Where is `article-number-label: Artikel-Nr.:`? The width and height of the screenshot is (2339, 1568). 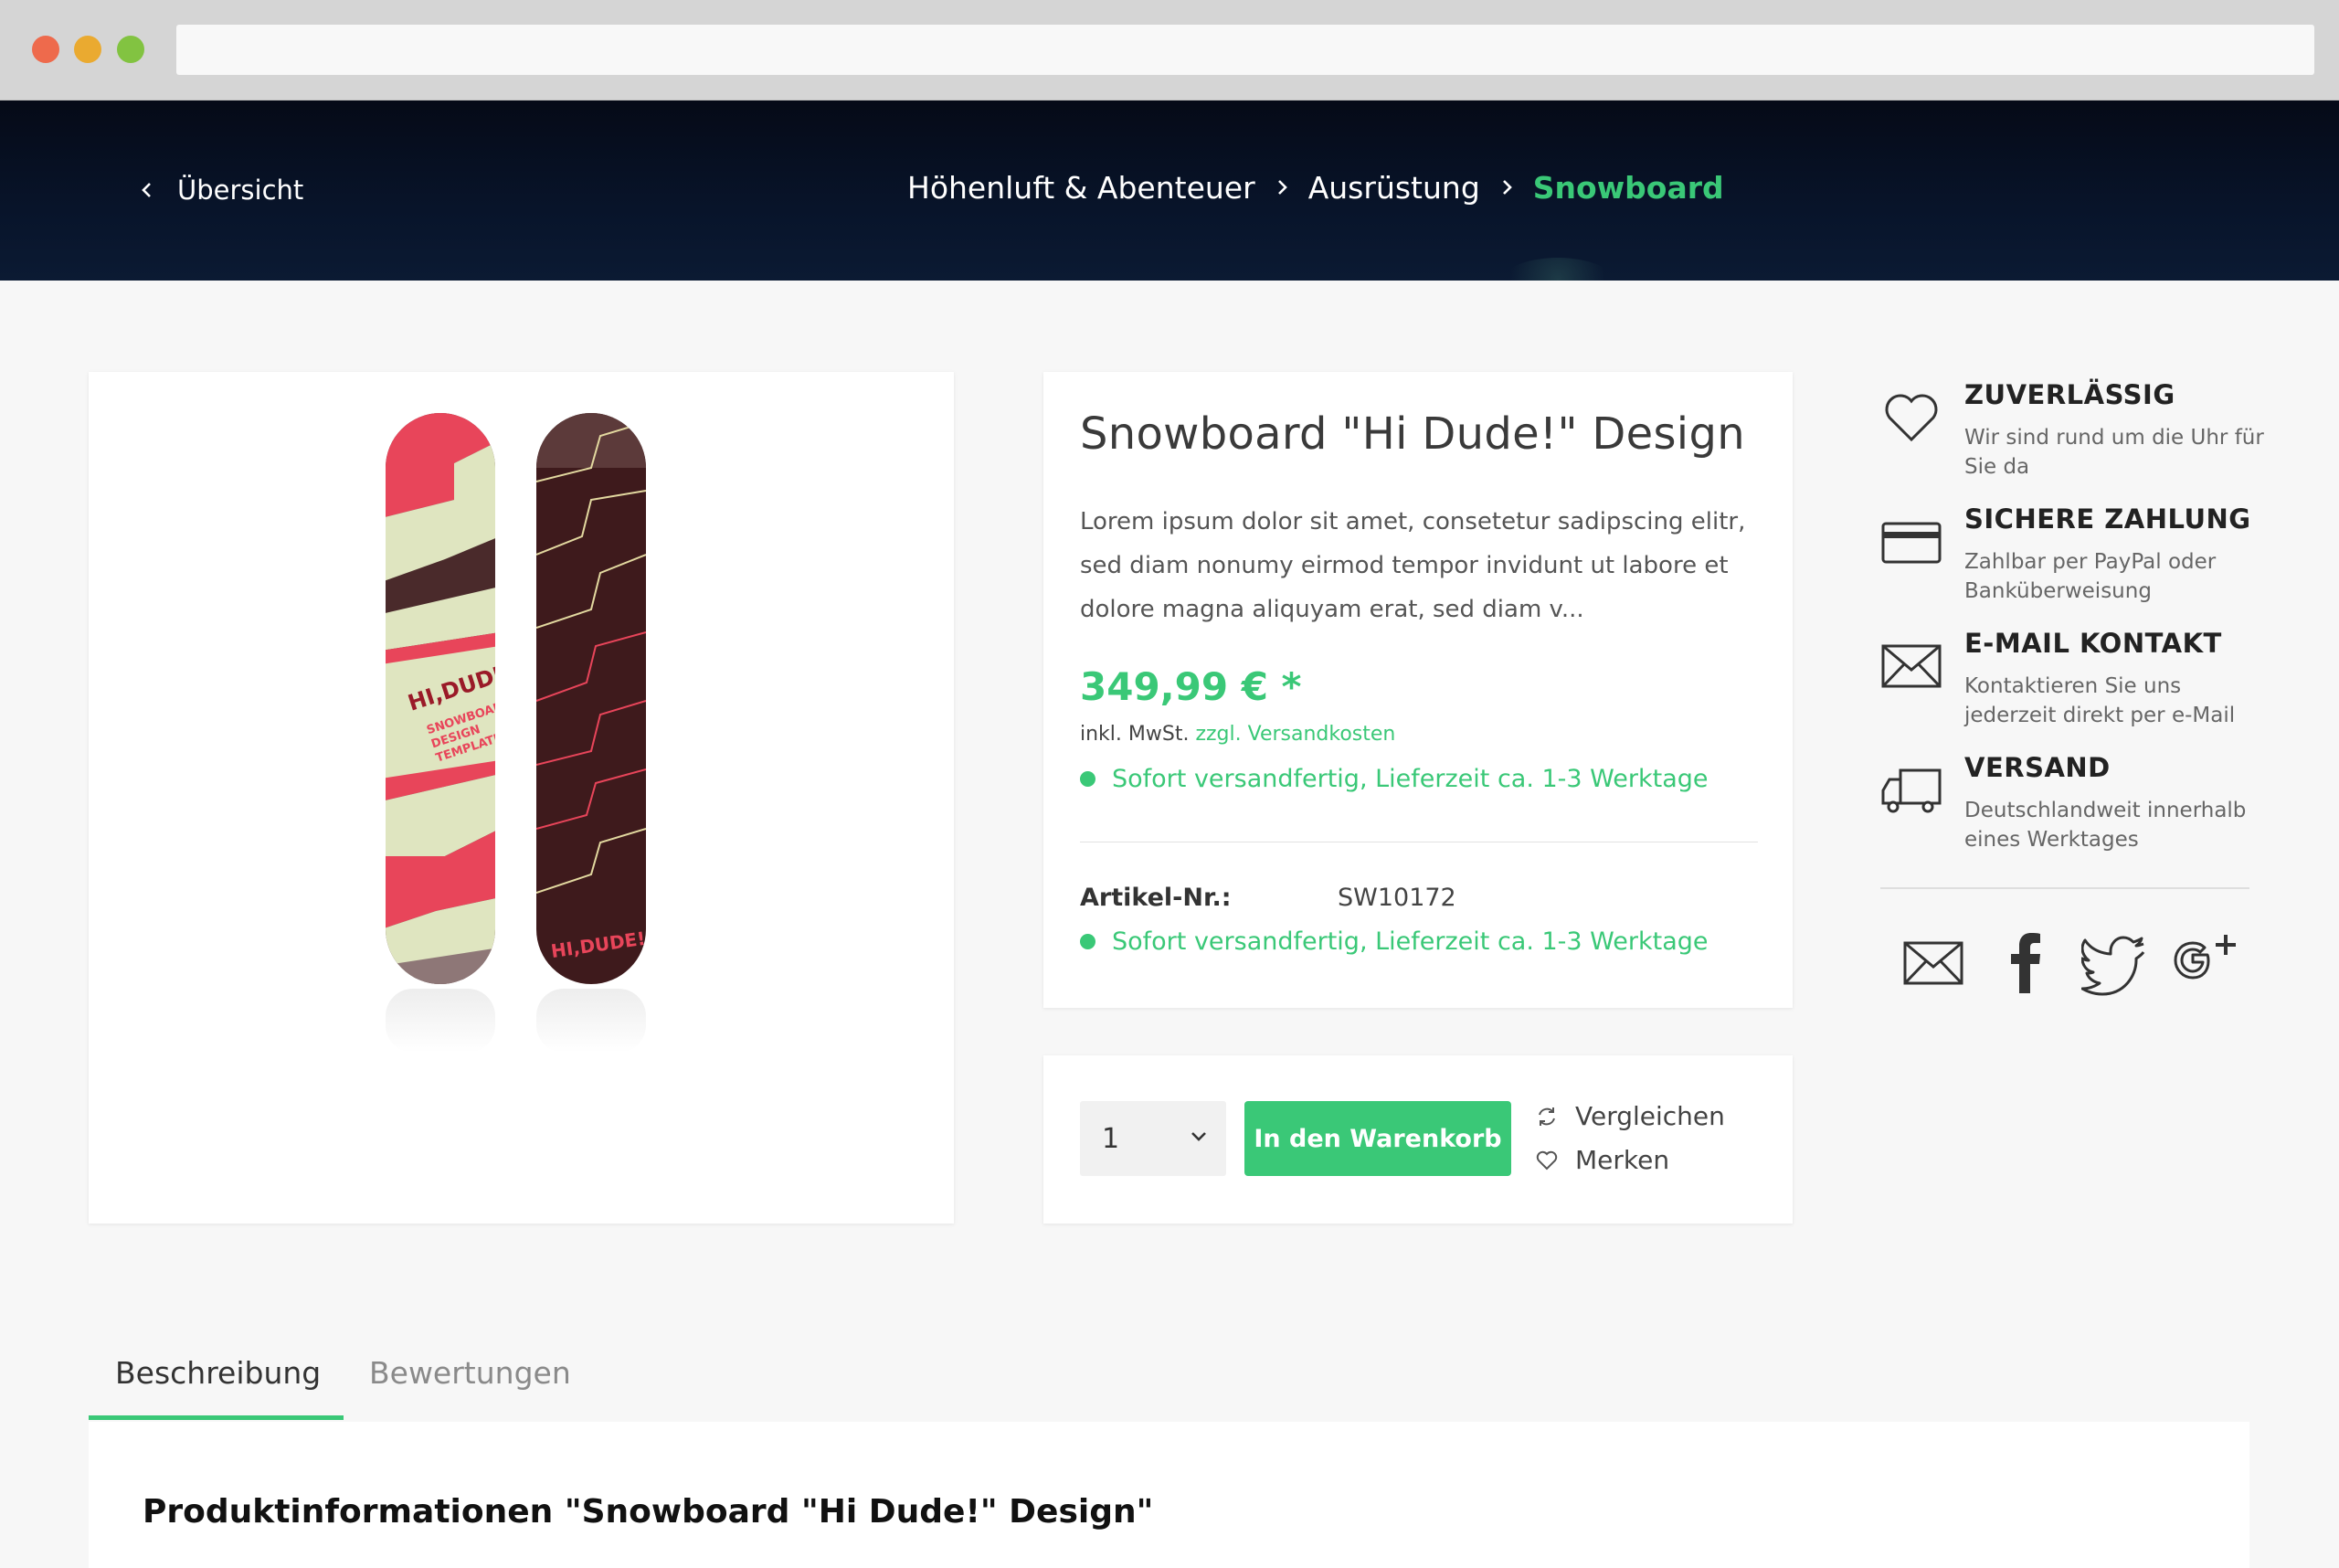 article-number-label: Artikel-Nr.: is located at coordinates (1156, 898).